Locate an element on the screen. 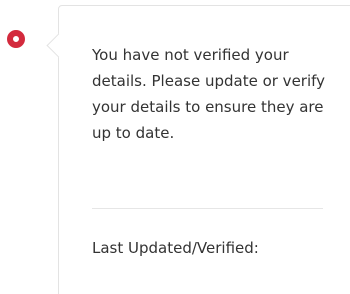 This screenshot has height=294, width=350. ring-icon is located at coordinates (16, 39).